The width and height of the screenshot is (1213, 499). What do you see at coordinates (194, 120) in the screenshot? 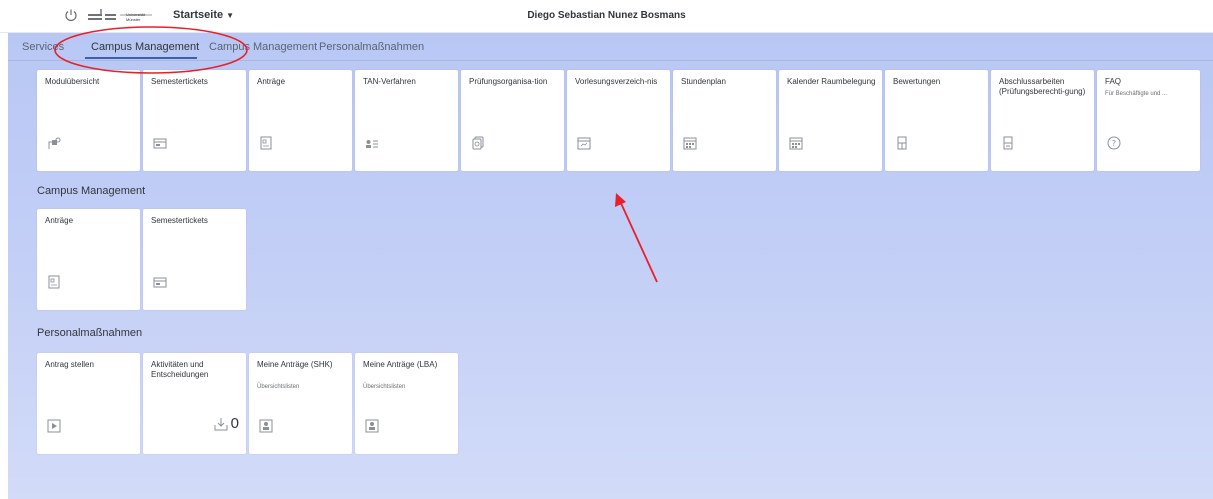
I see `tile-semestertickets: Semestertickets` at bounding box center [194, 120].